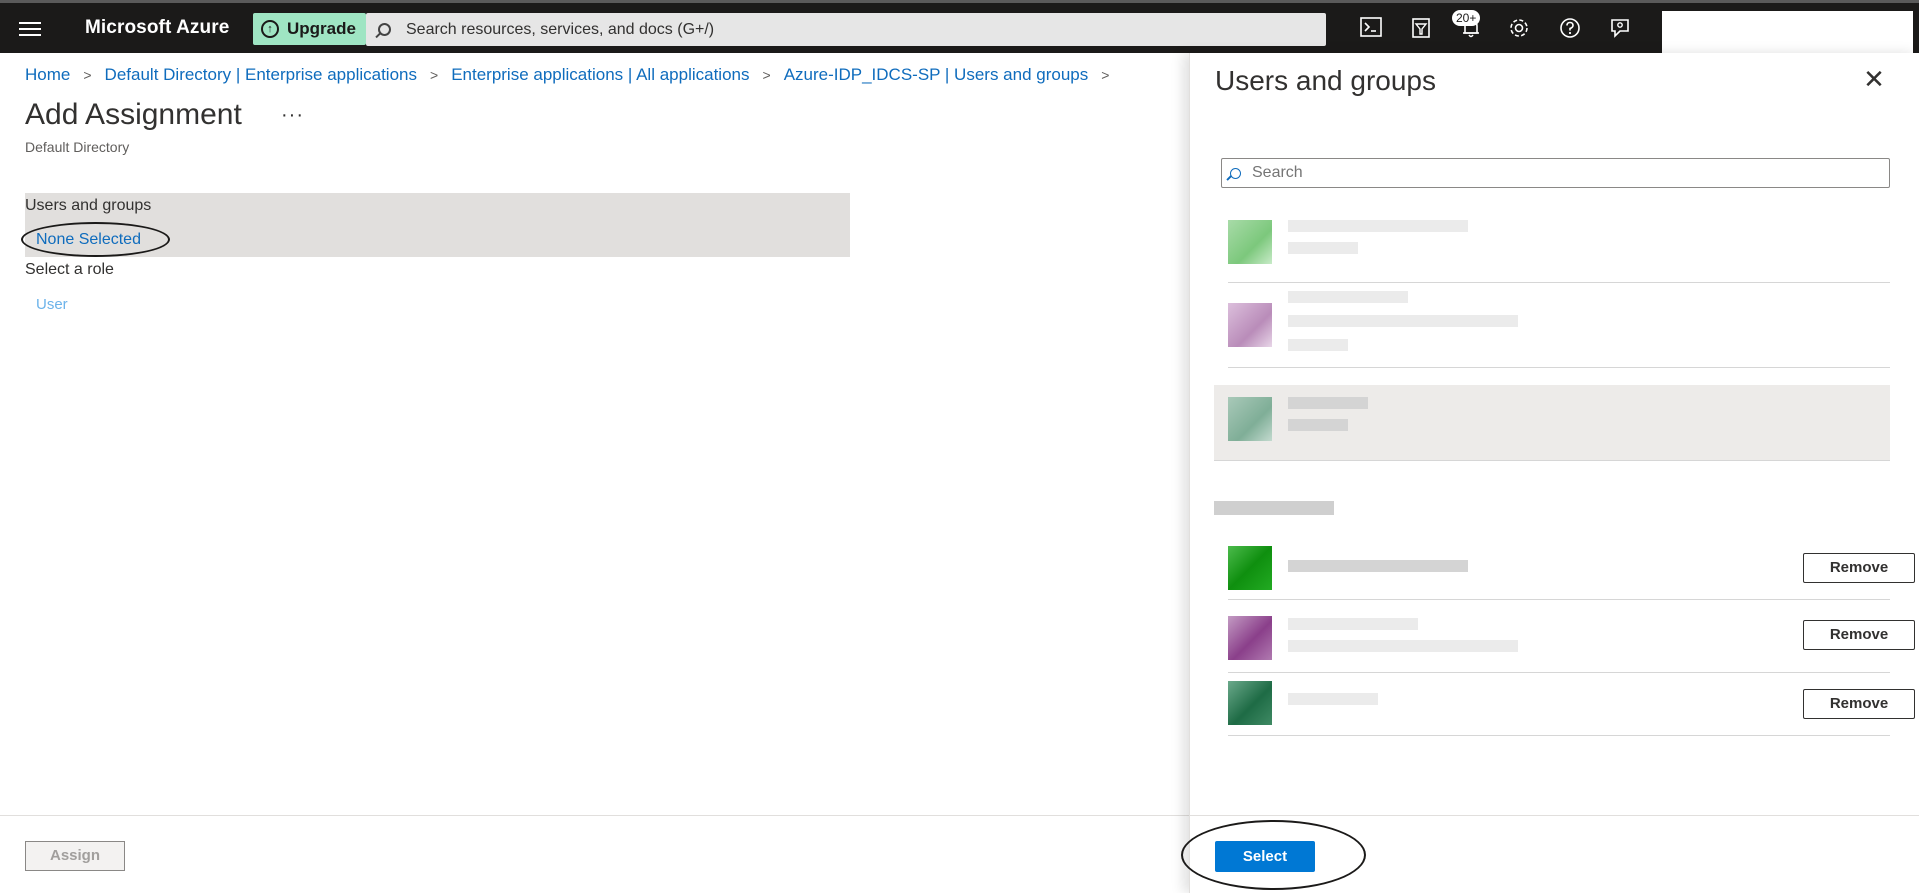 The image size is (1919, 893). I want to click on breadcrumb-home: Home, so click(47, 75).